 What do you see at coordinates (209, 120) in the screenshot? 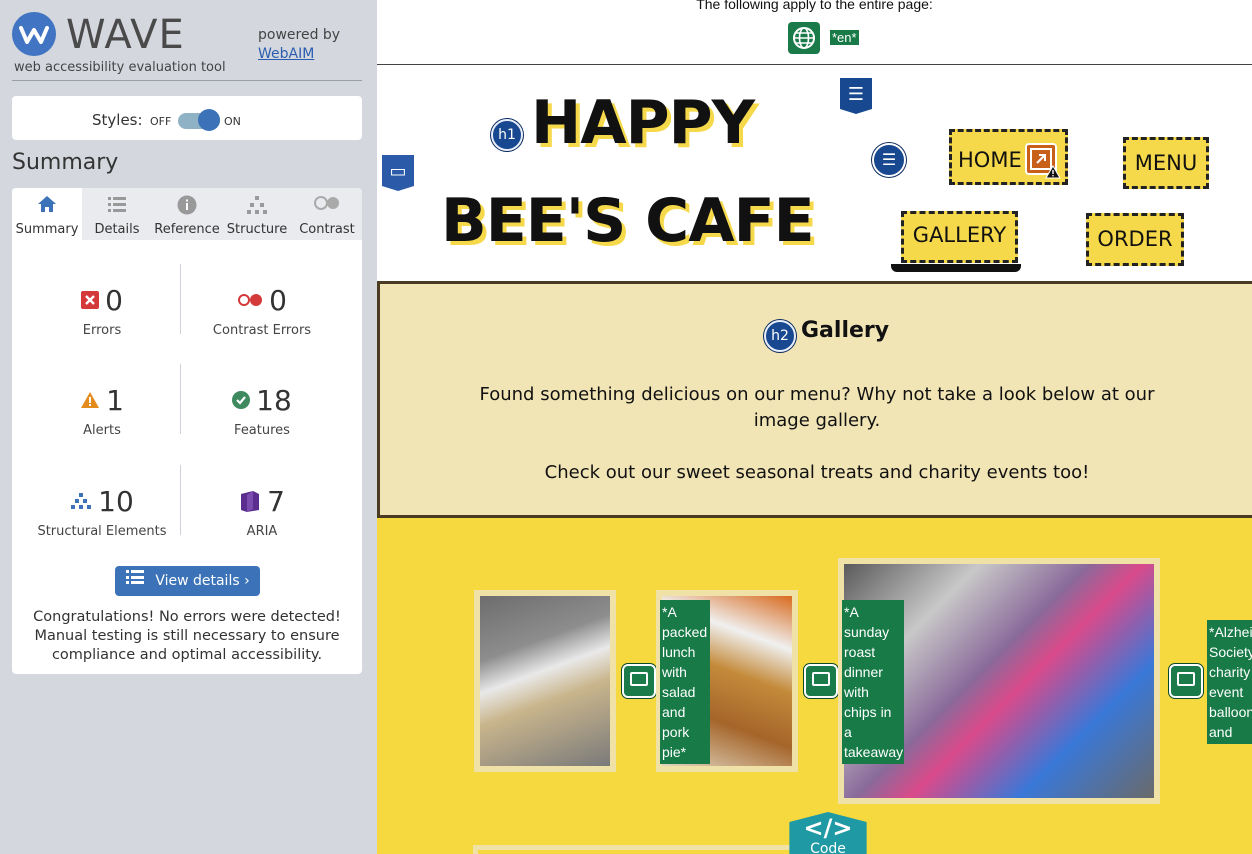
I see `toggle-knob` at bounding box center [209, 120].